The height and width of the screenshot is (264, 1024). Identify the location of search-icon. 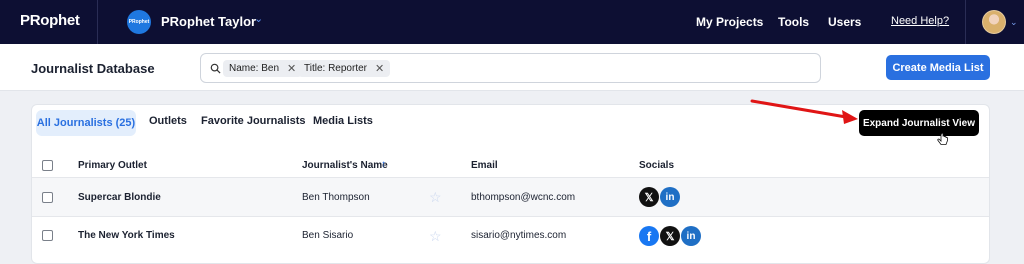
(215, 68).